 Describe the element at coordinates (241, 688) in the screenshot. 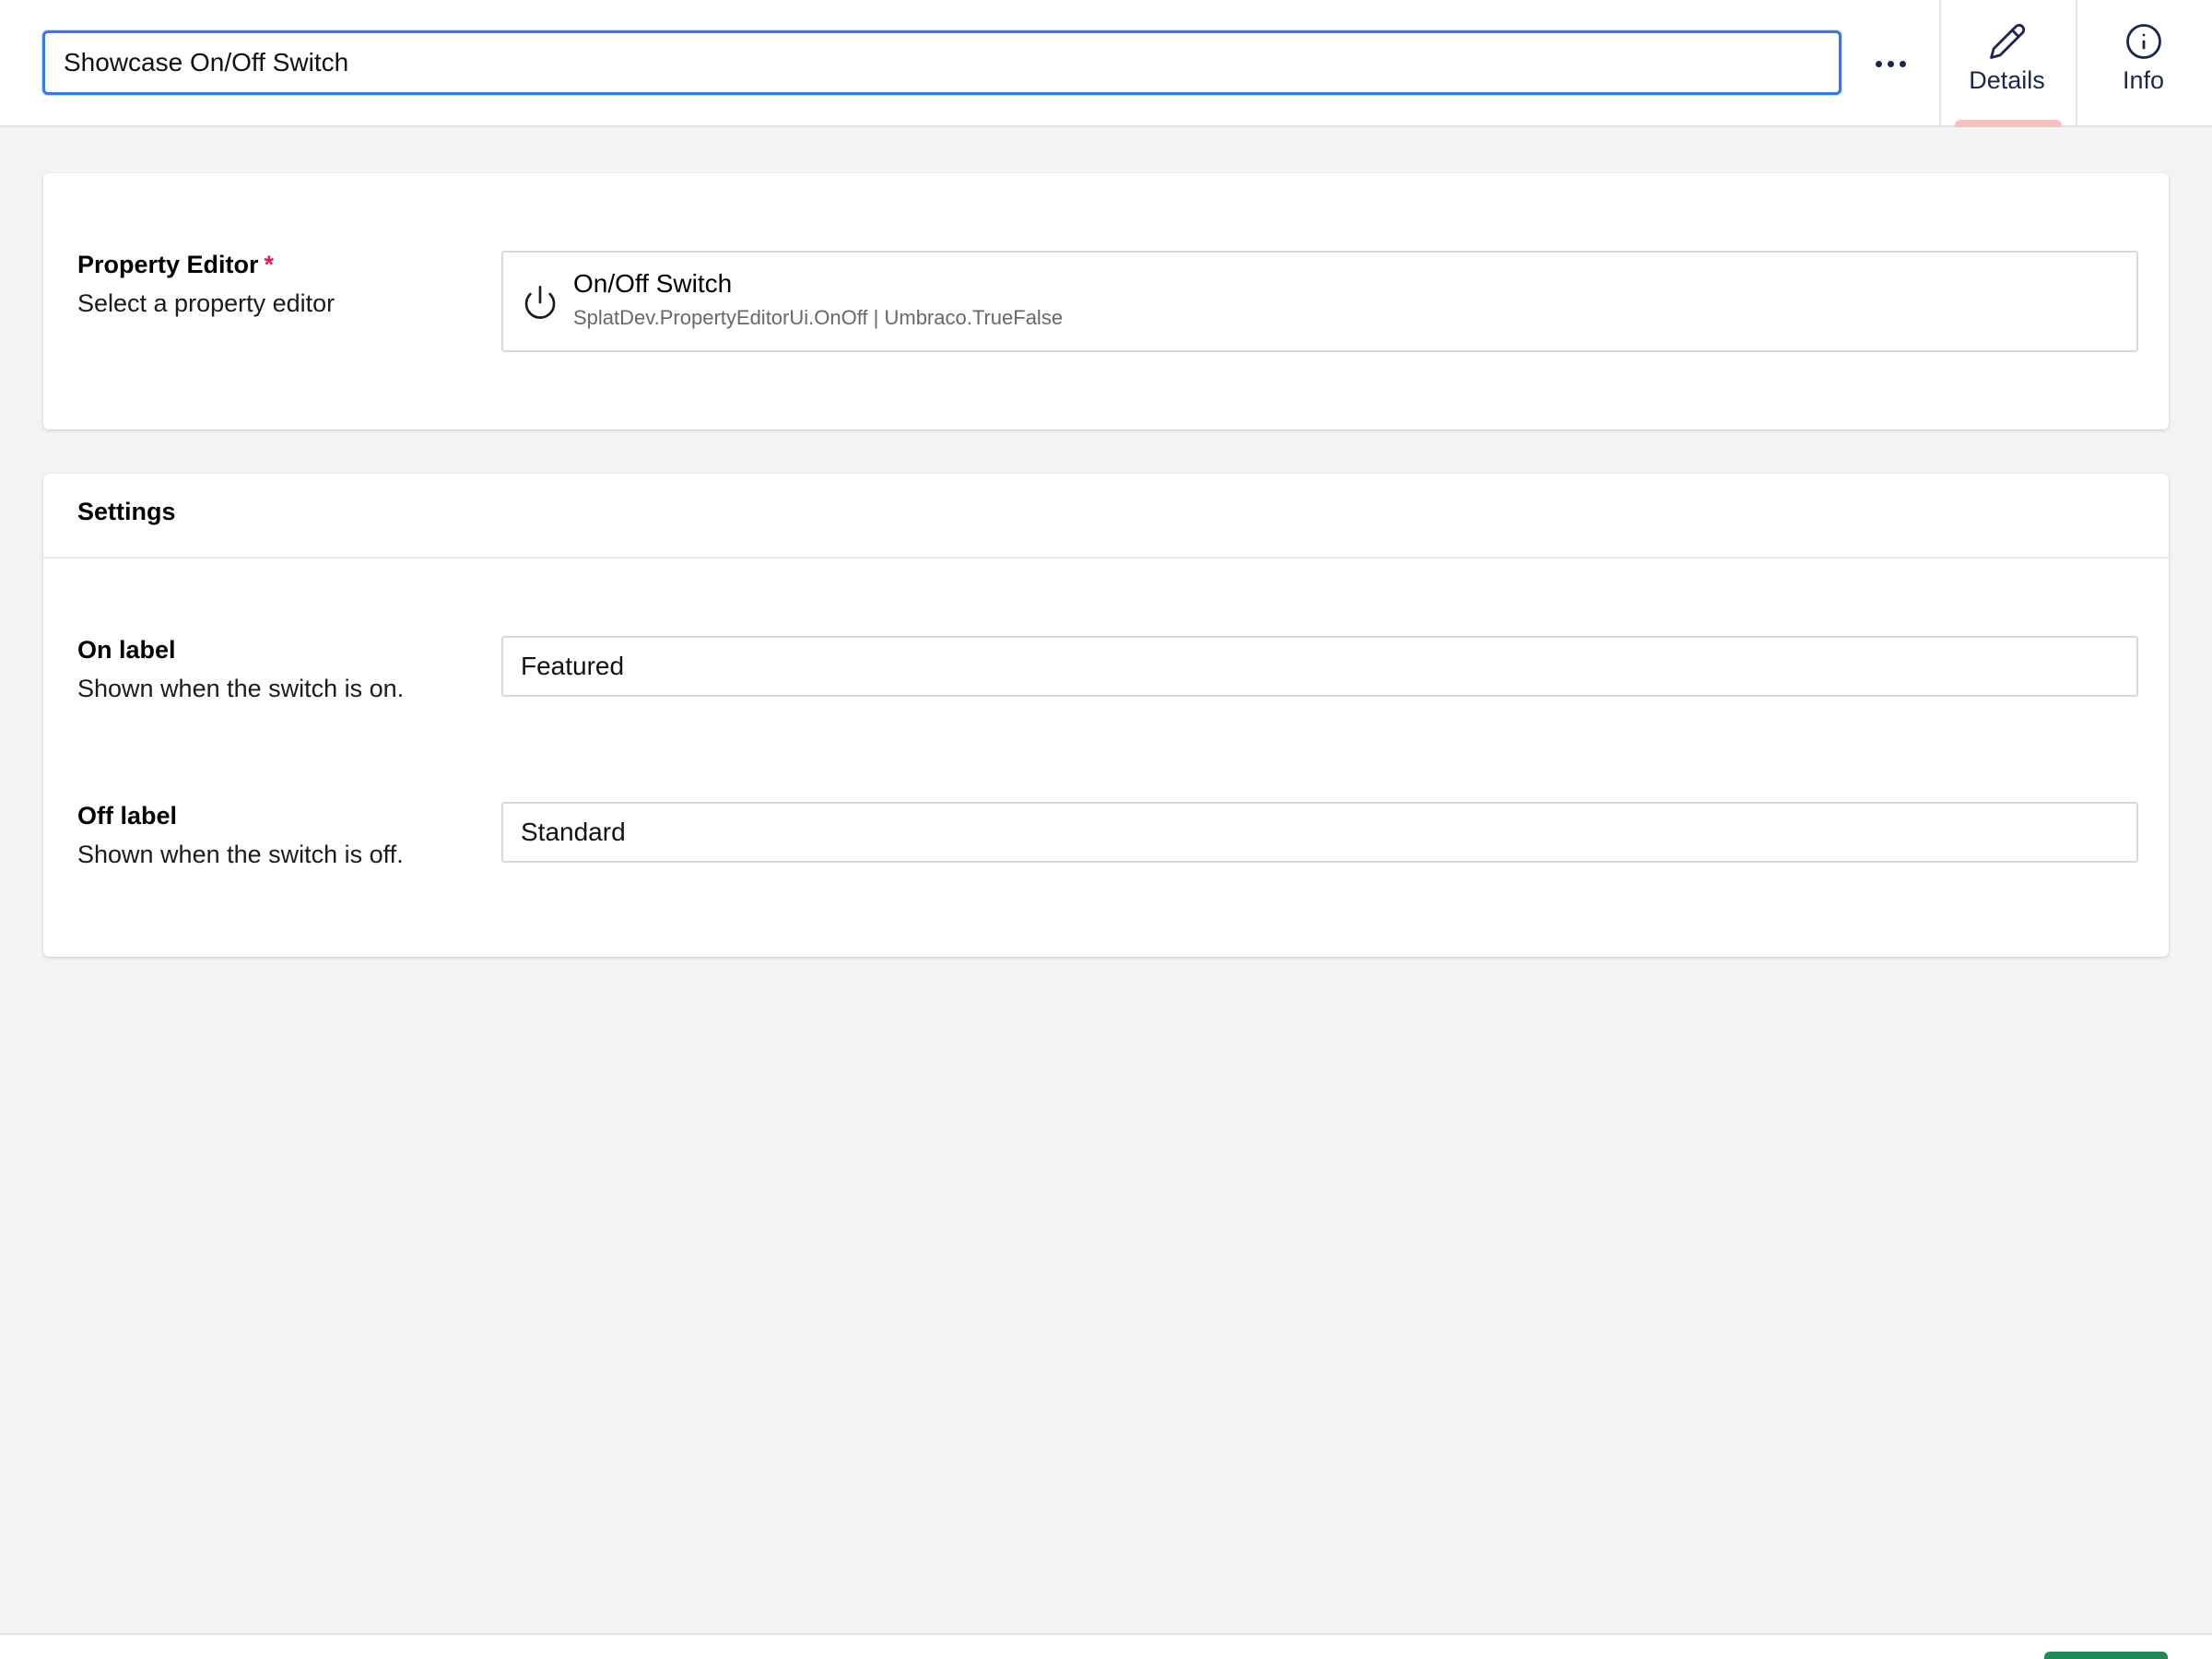

I see `on-label-description: Shown when the switch is on.` at that location.